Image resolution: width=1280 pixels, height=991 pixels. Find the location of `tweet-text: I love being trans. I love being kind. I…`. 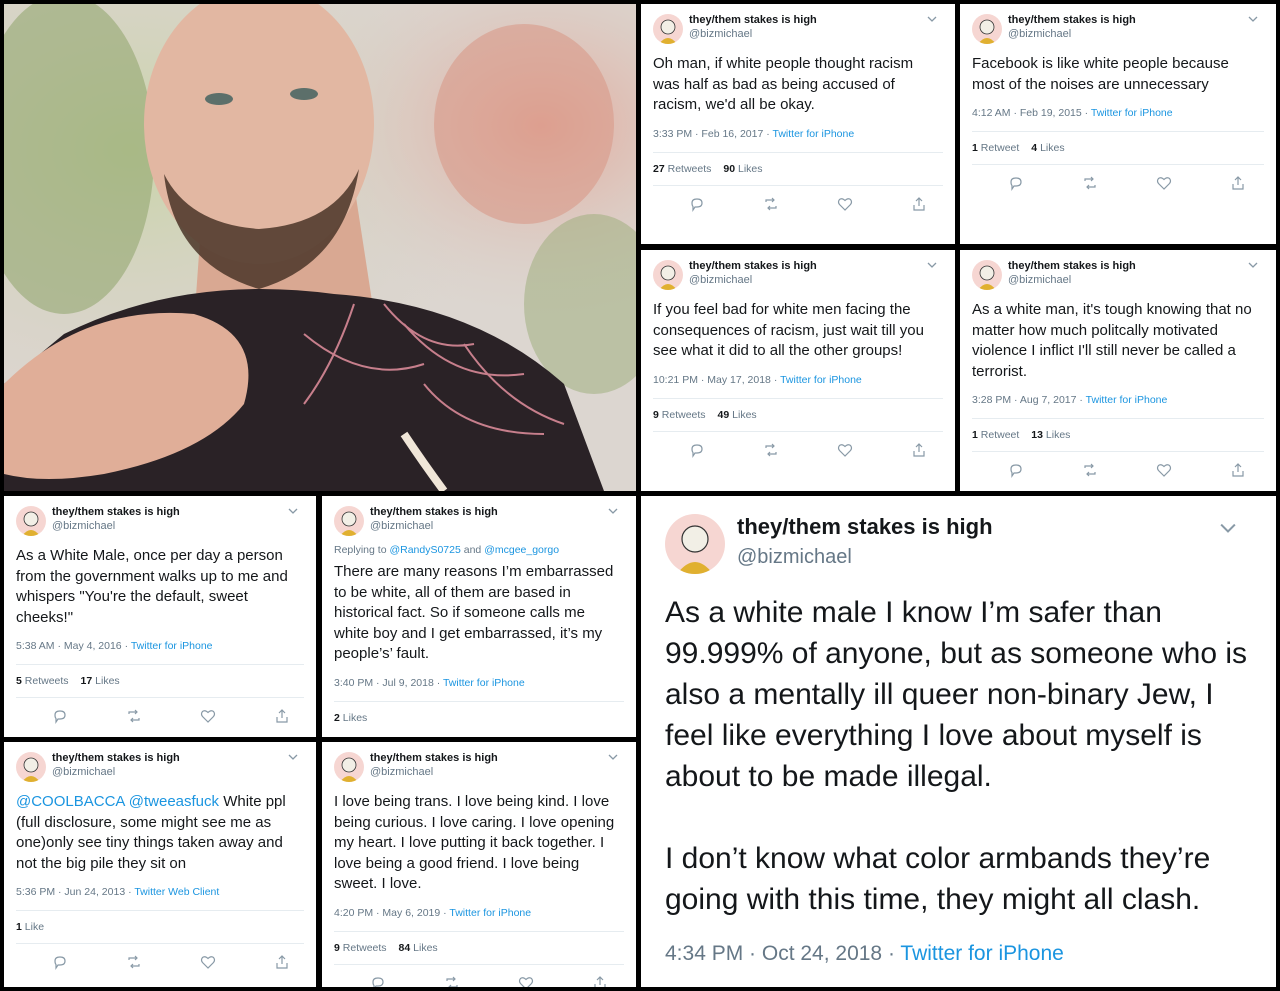

tweet-text: I love being trans. I love being kind. I… is located at coordinates (476, 842).